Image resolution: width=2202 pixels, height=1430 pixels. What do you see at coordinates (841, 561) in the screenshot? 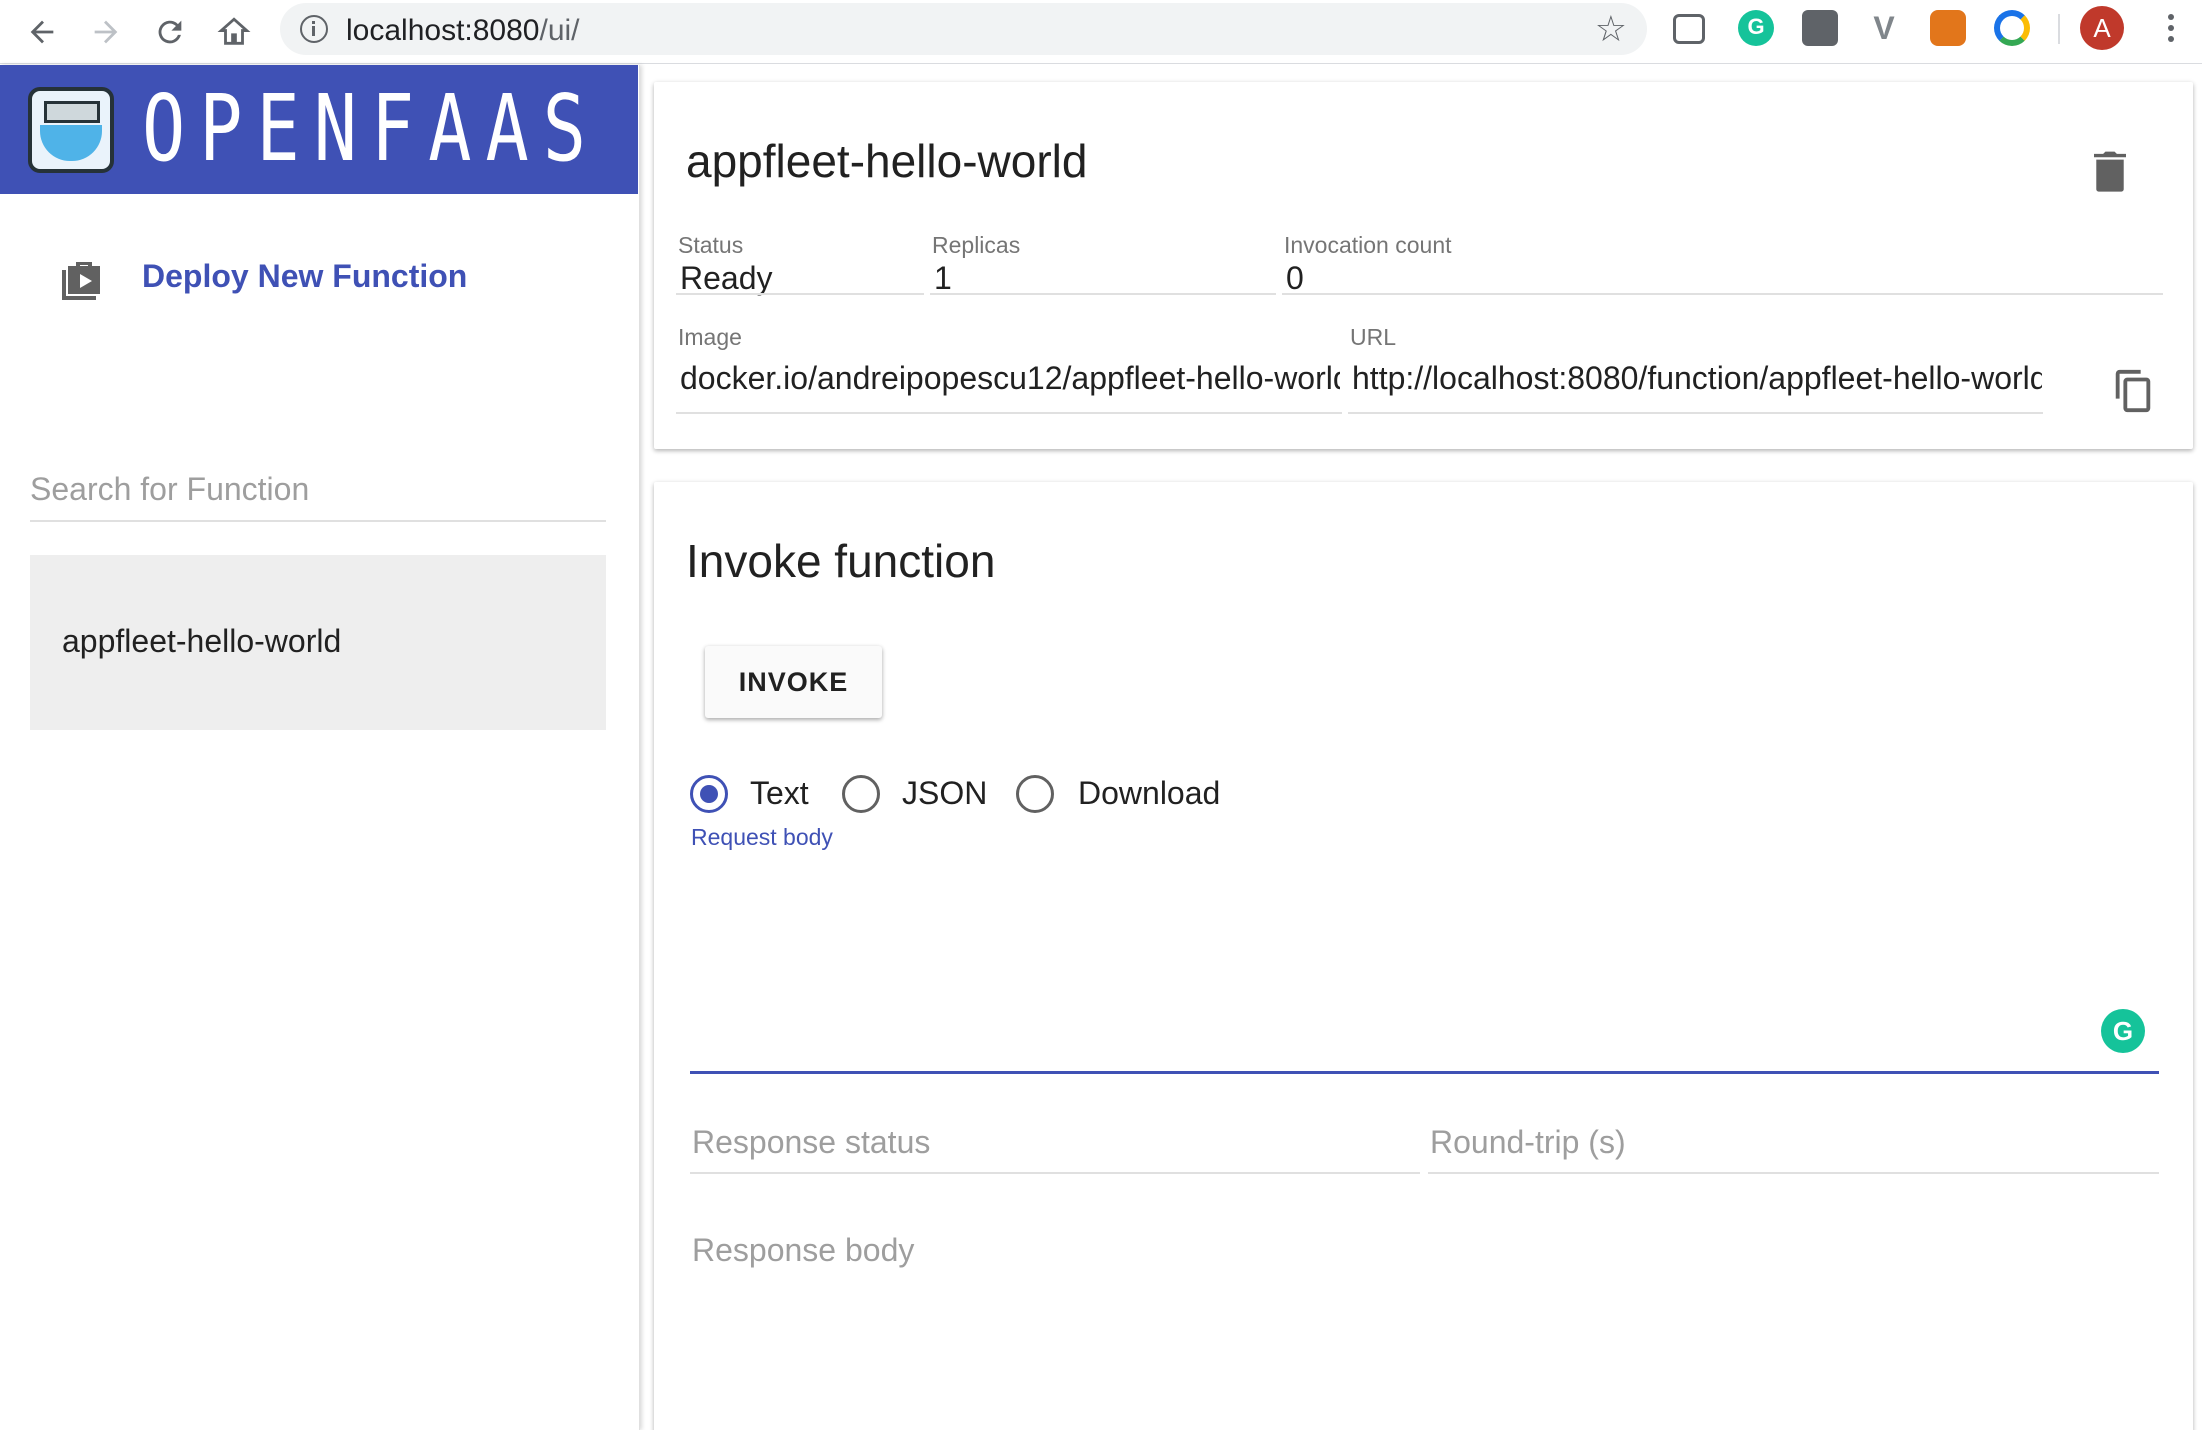
I see `invoke-function-title: Invoke function` at bounding box center [841, 561].